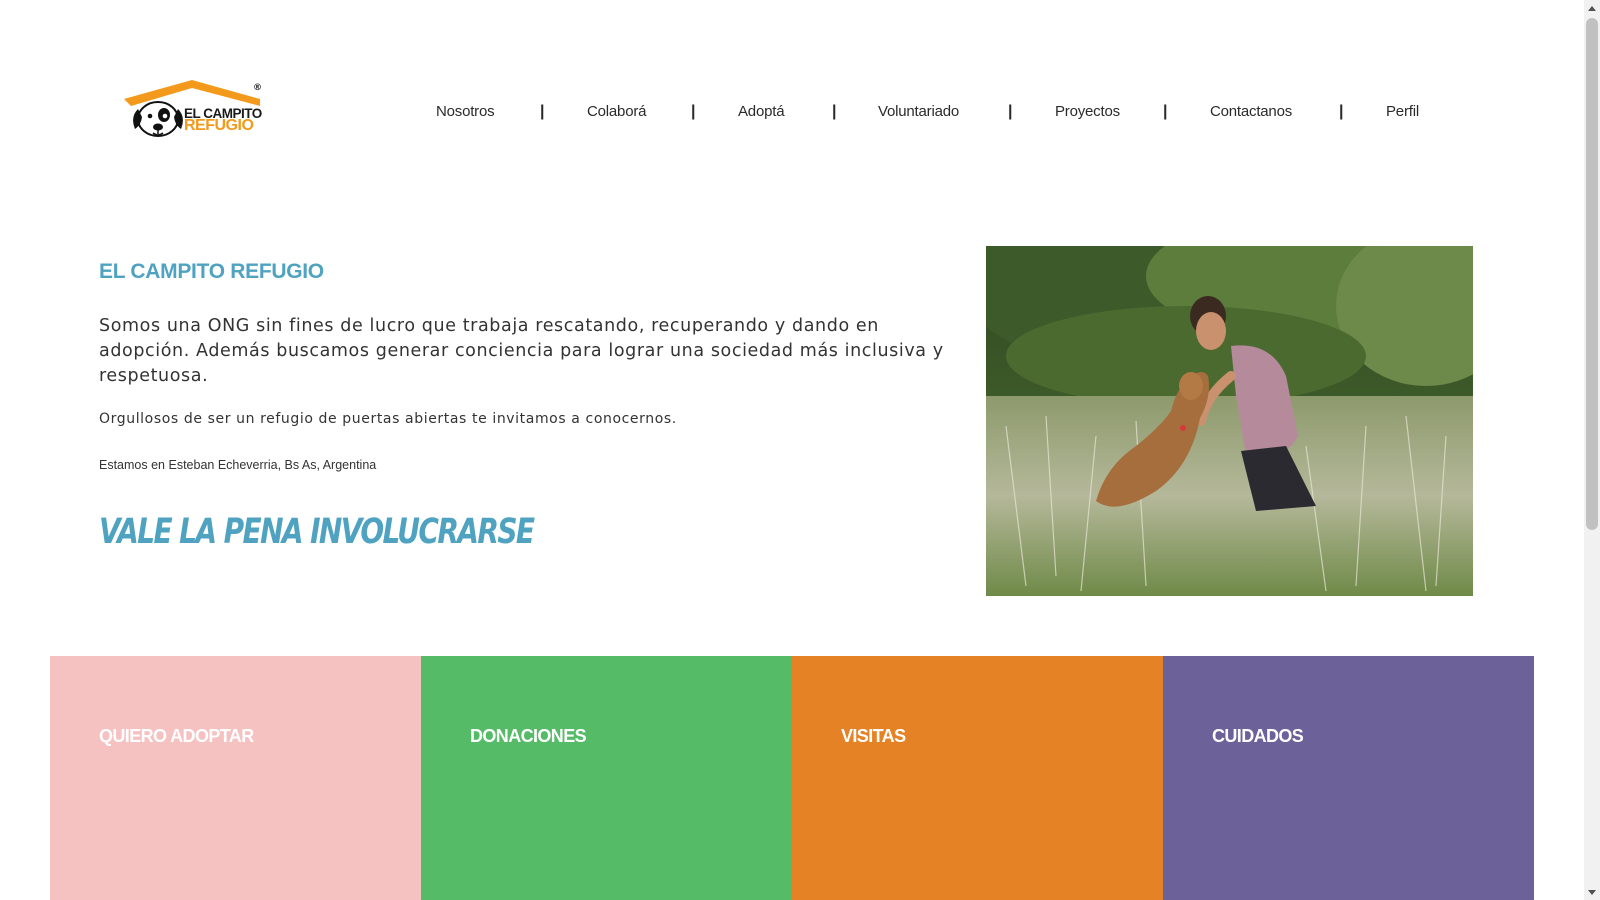 The image size is (1600, 900). I want to click on nav-item-perfil: Perfil, so click(1402, 111).